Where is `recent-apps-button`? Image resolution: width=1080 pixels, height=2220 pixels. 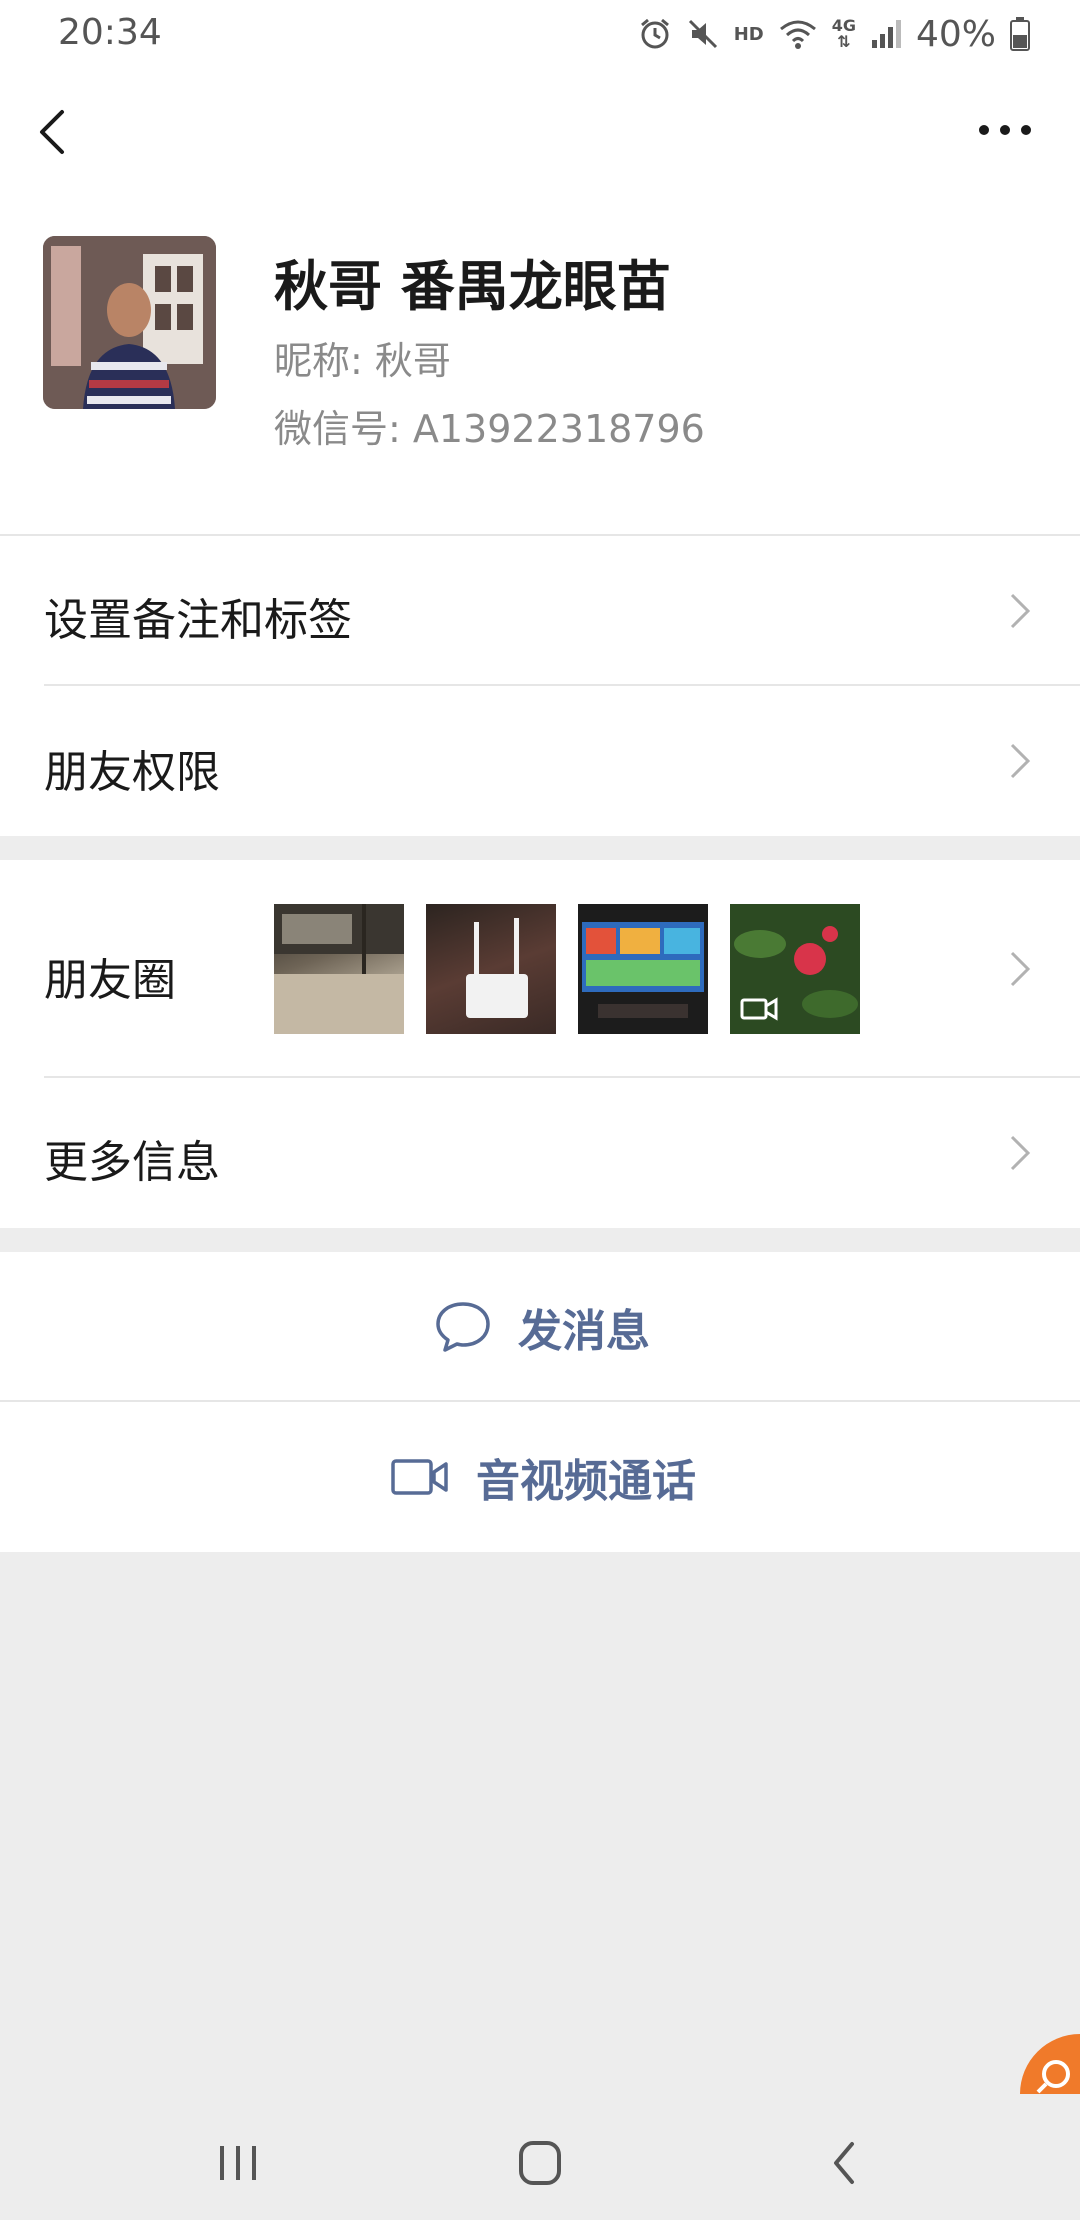 recent-apps-button is located at coordinates (240, 2163).